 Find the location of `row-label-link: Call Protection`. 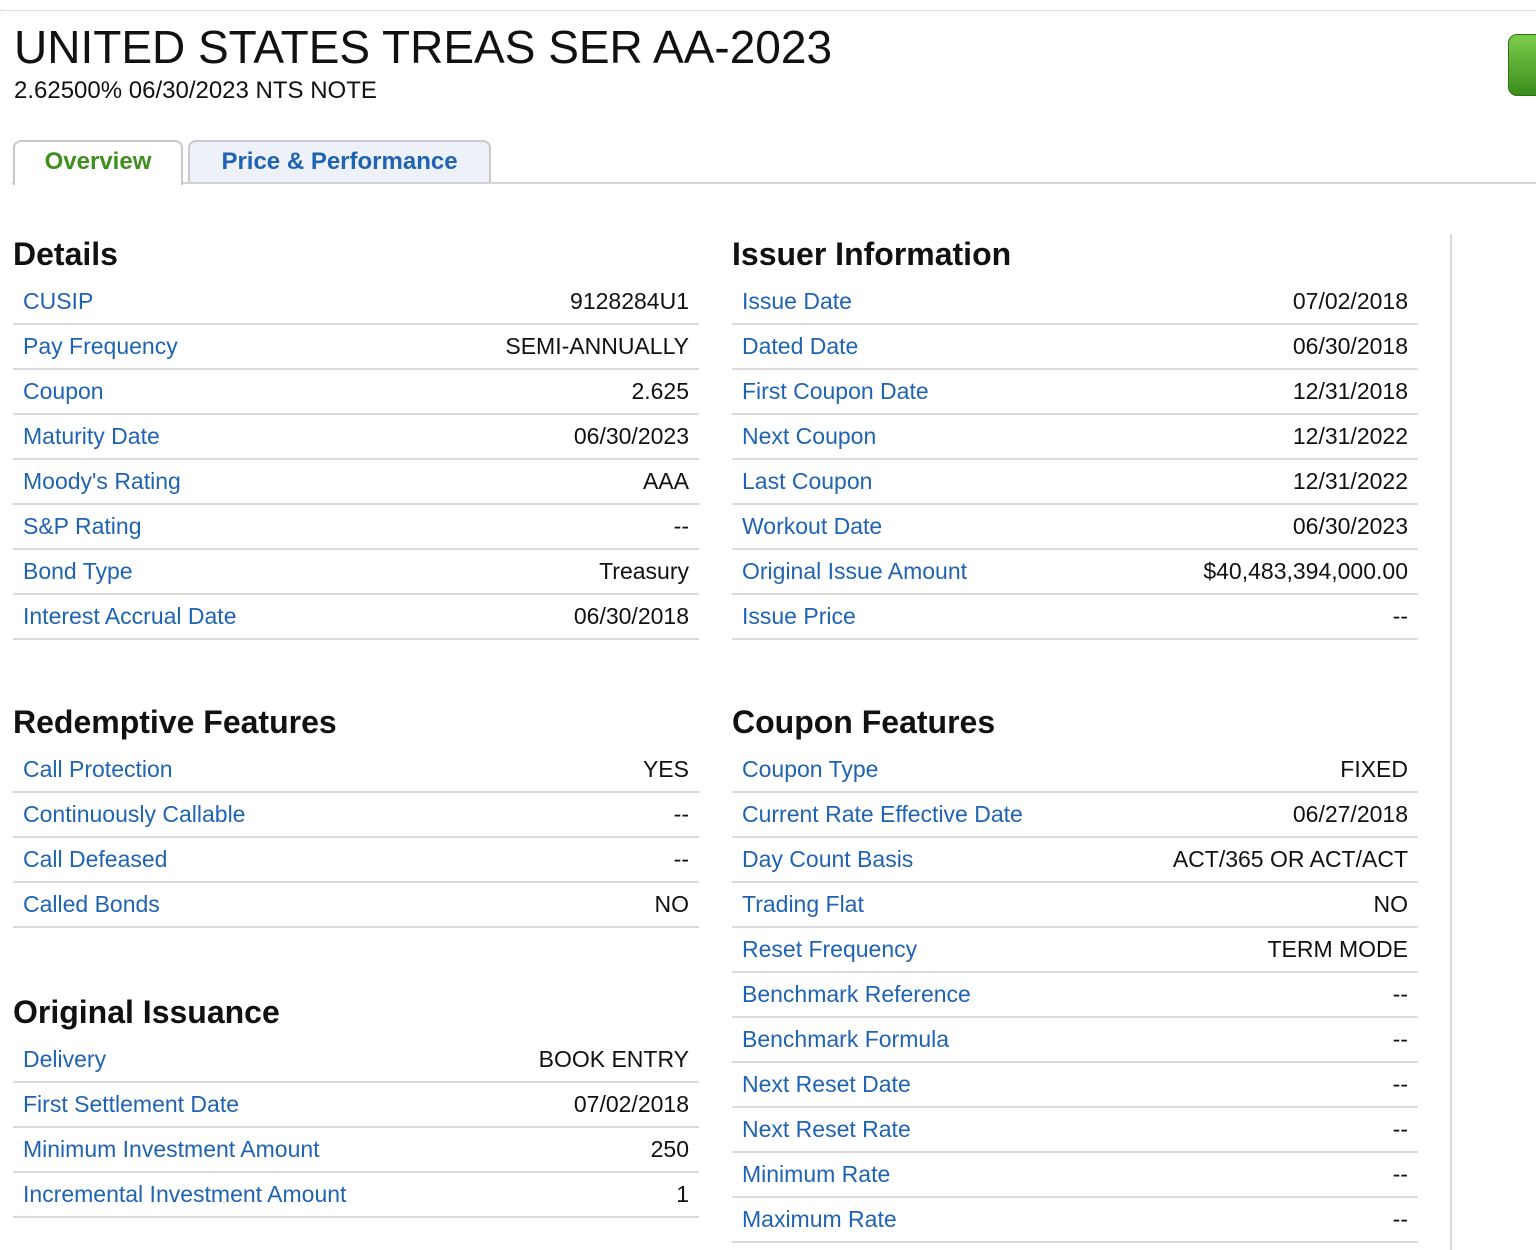

row-label-link: Call Protection is located at coordinates (98, 769).